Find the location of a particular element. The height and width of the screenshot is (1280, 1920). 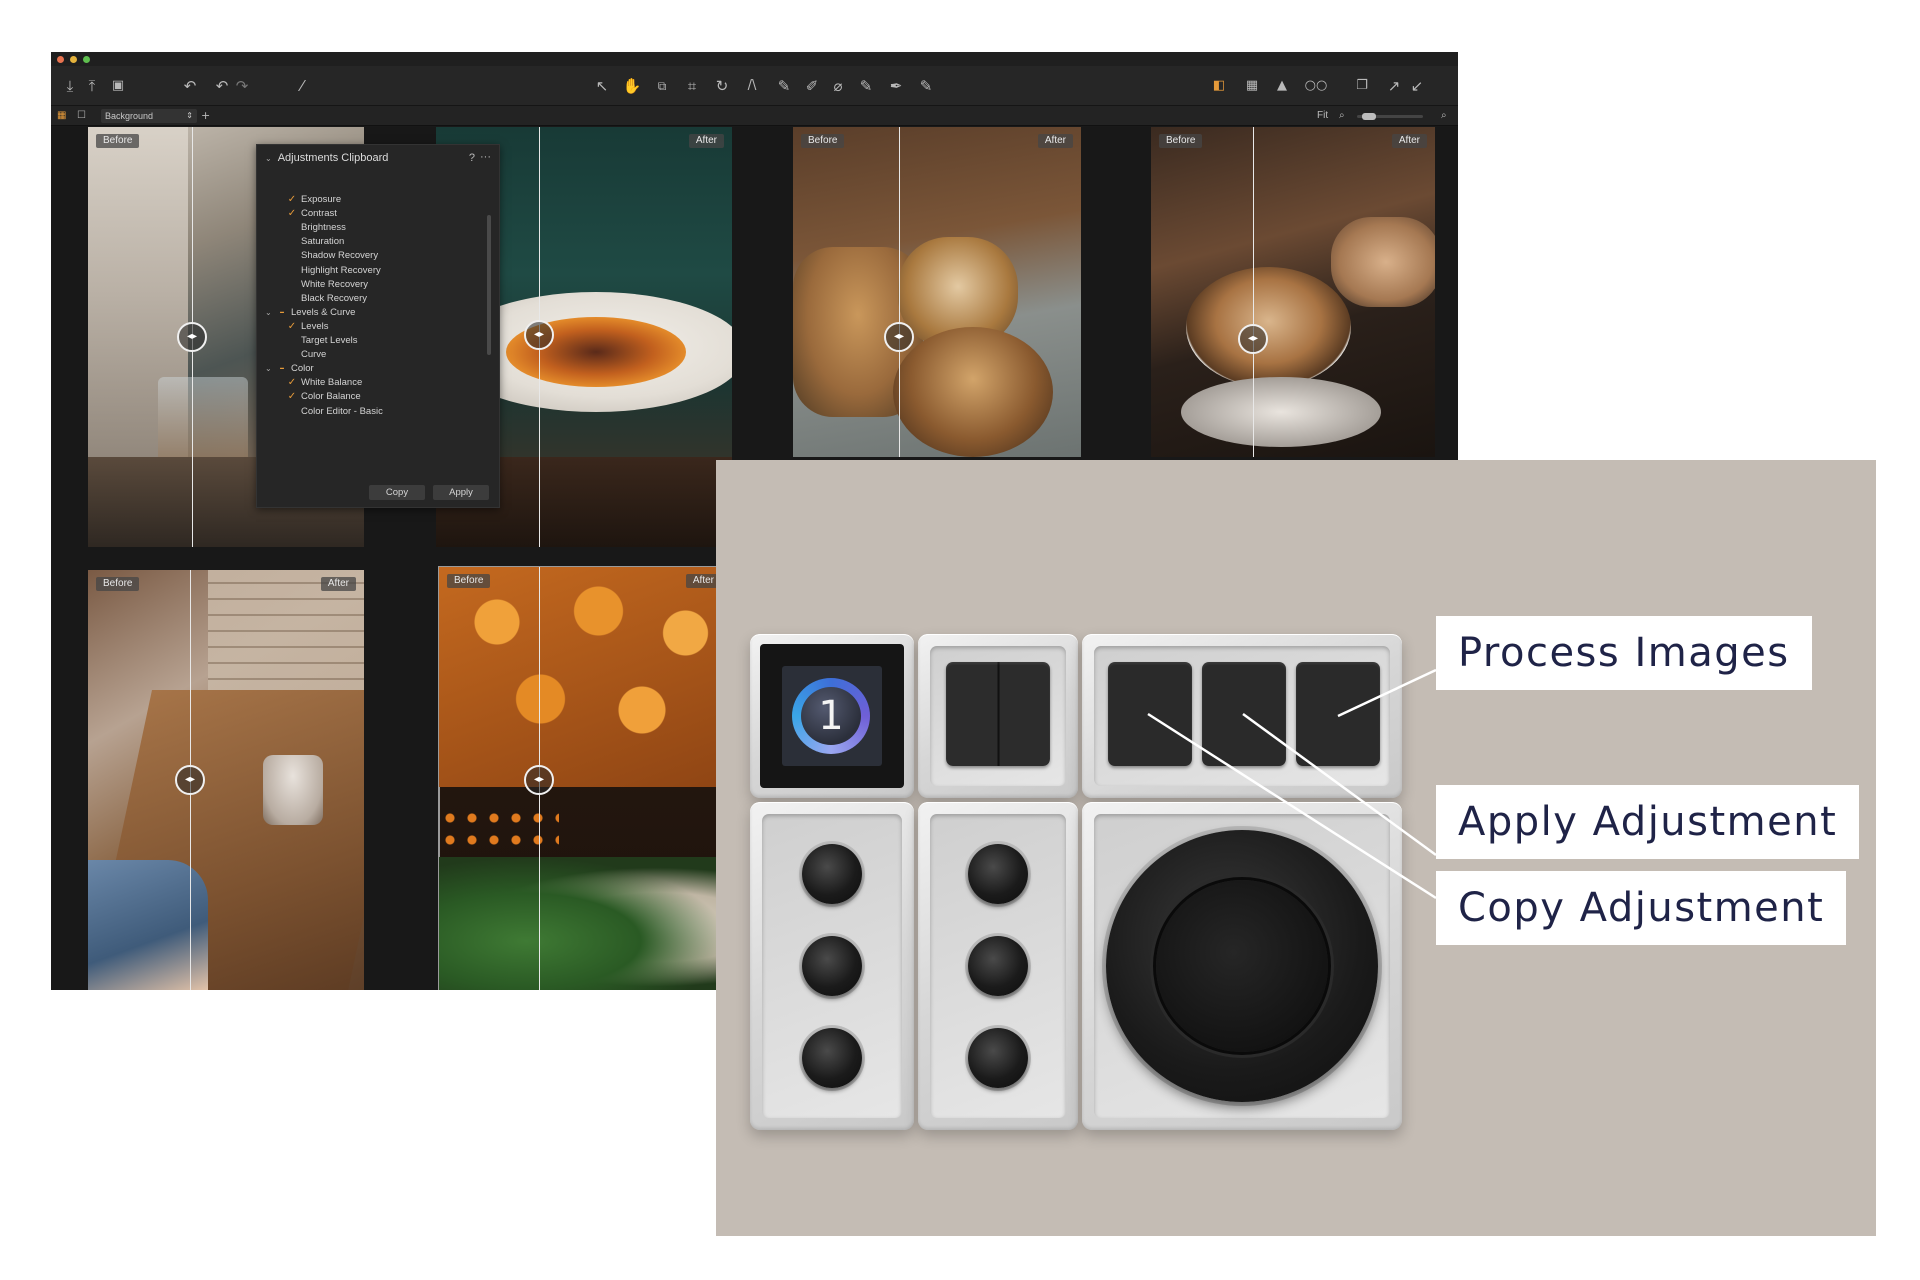

compare-view-icon: ◧ is located at coordinates (1219, 86).